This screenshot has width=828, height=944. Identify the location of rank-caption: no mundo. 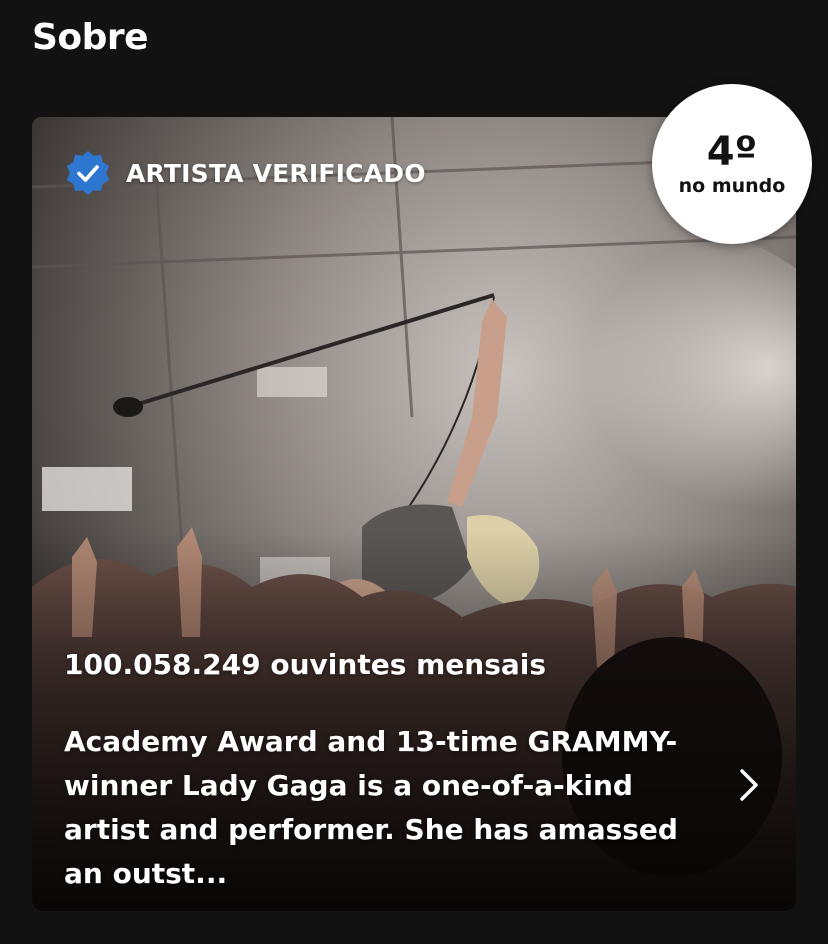
(732, 186).